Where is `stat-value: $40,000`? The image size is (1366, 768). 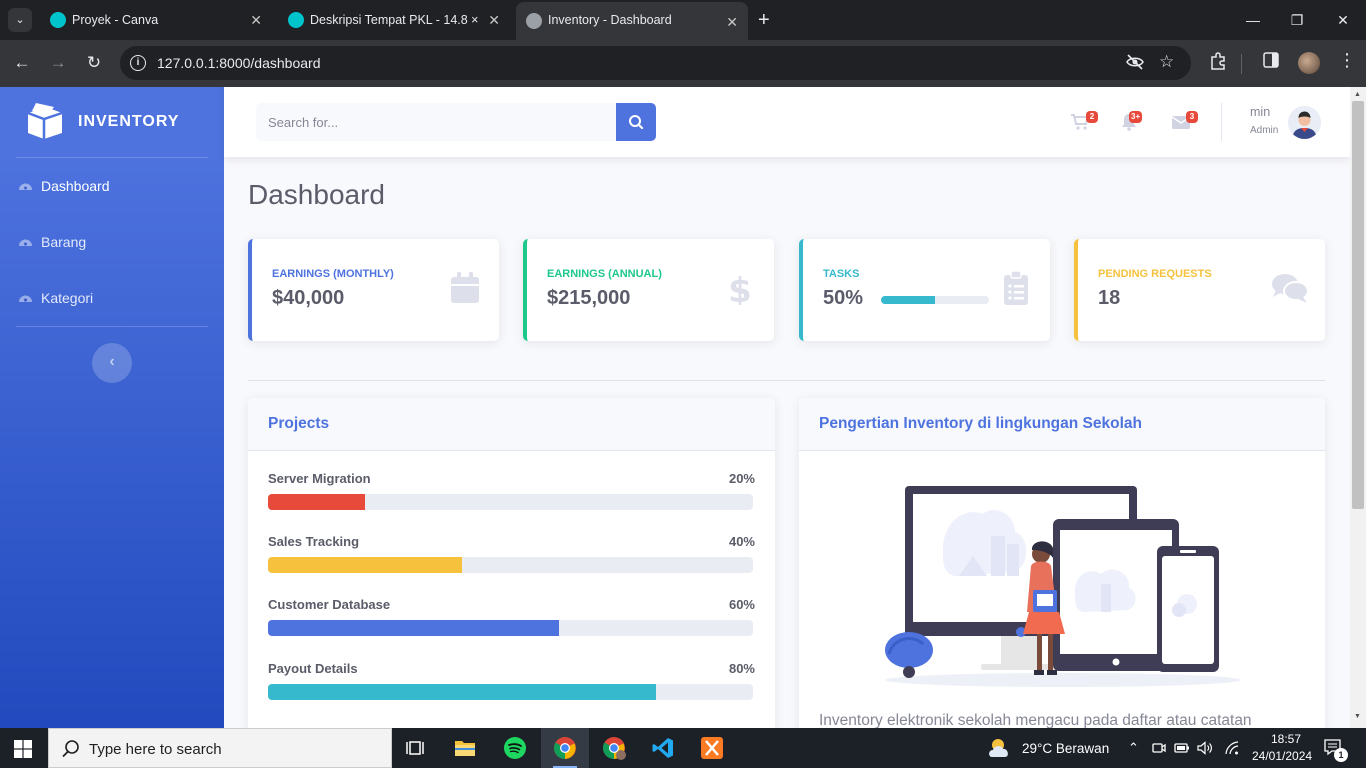 stat-value: $40,000 is located at coordinates (308, 298).